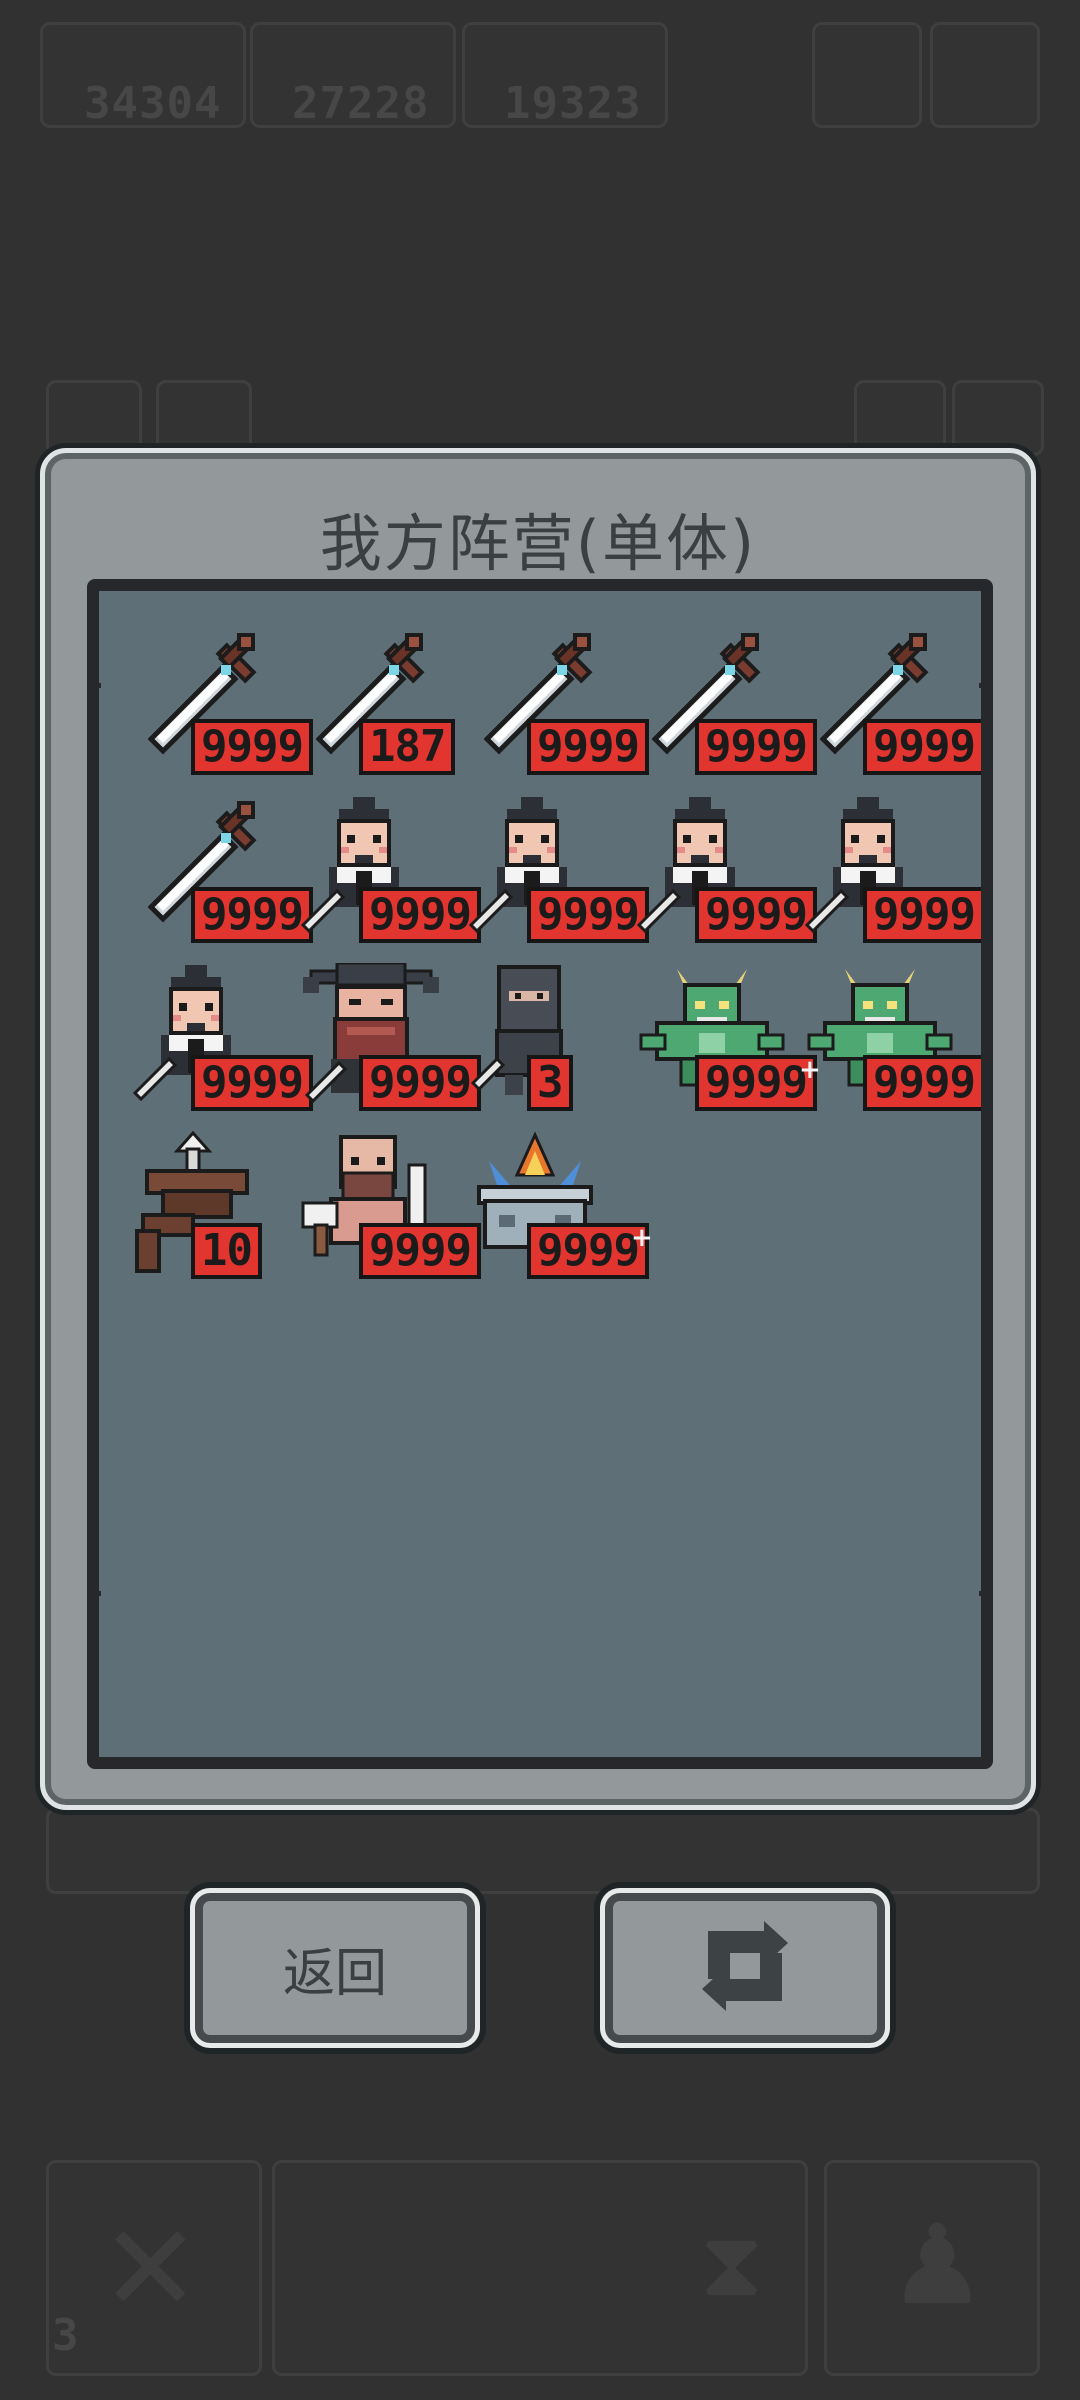 This screenshot has height=2400, width=1080. I want to click on bg-counter-1: 34304, so click(153, 103).